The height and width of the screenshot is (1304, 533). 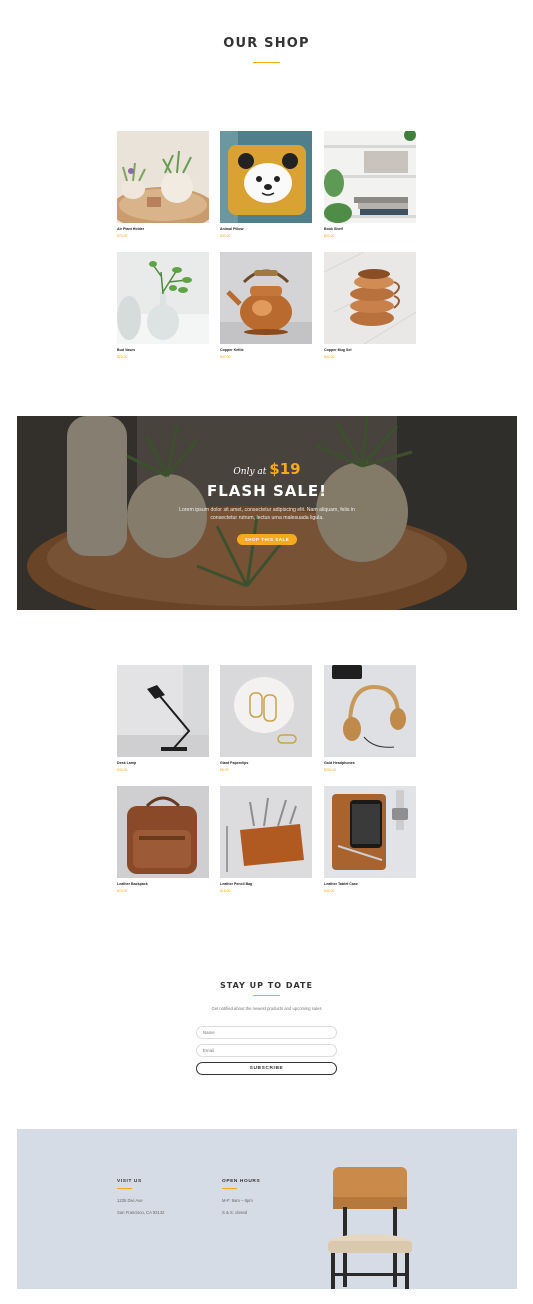 I want to click on product-name: Bud Vases, so click(x=126, y=350).